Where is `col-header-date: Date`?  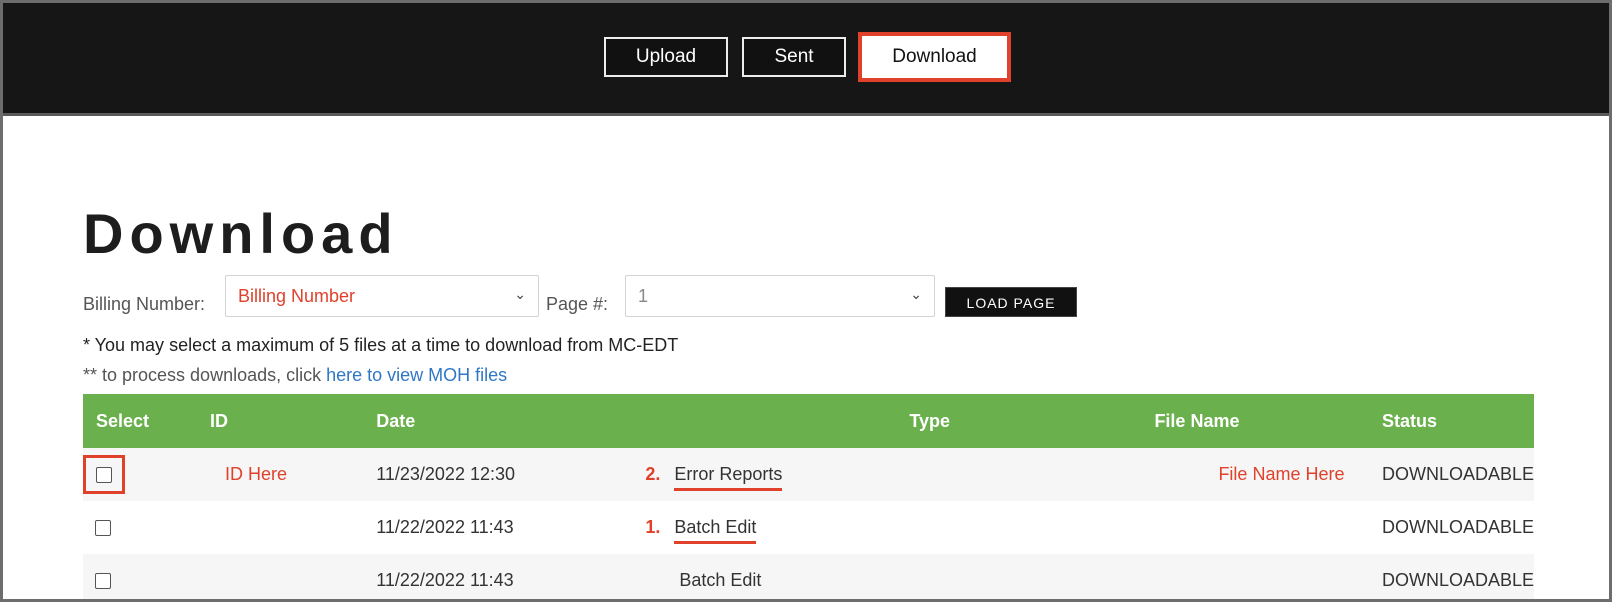
col-header-date: Date is located at coordinates (396, 420).